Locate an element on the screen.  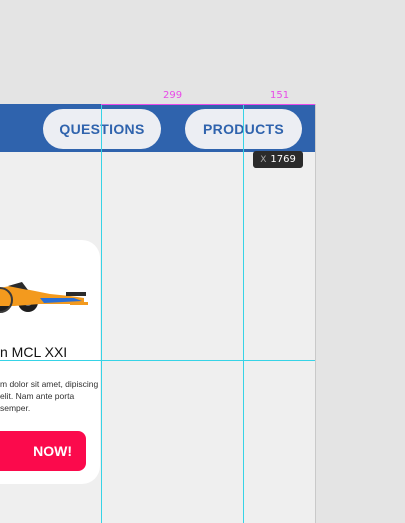
dimension-badge: X 1769 is located at coordinates (278, 159).